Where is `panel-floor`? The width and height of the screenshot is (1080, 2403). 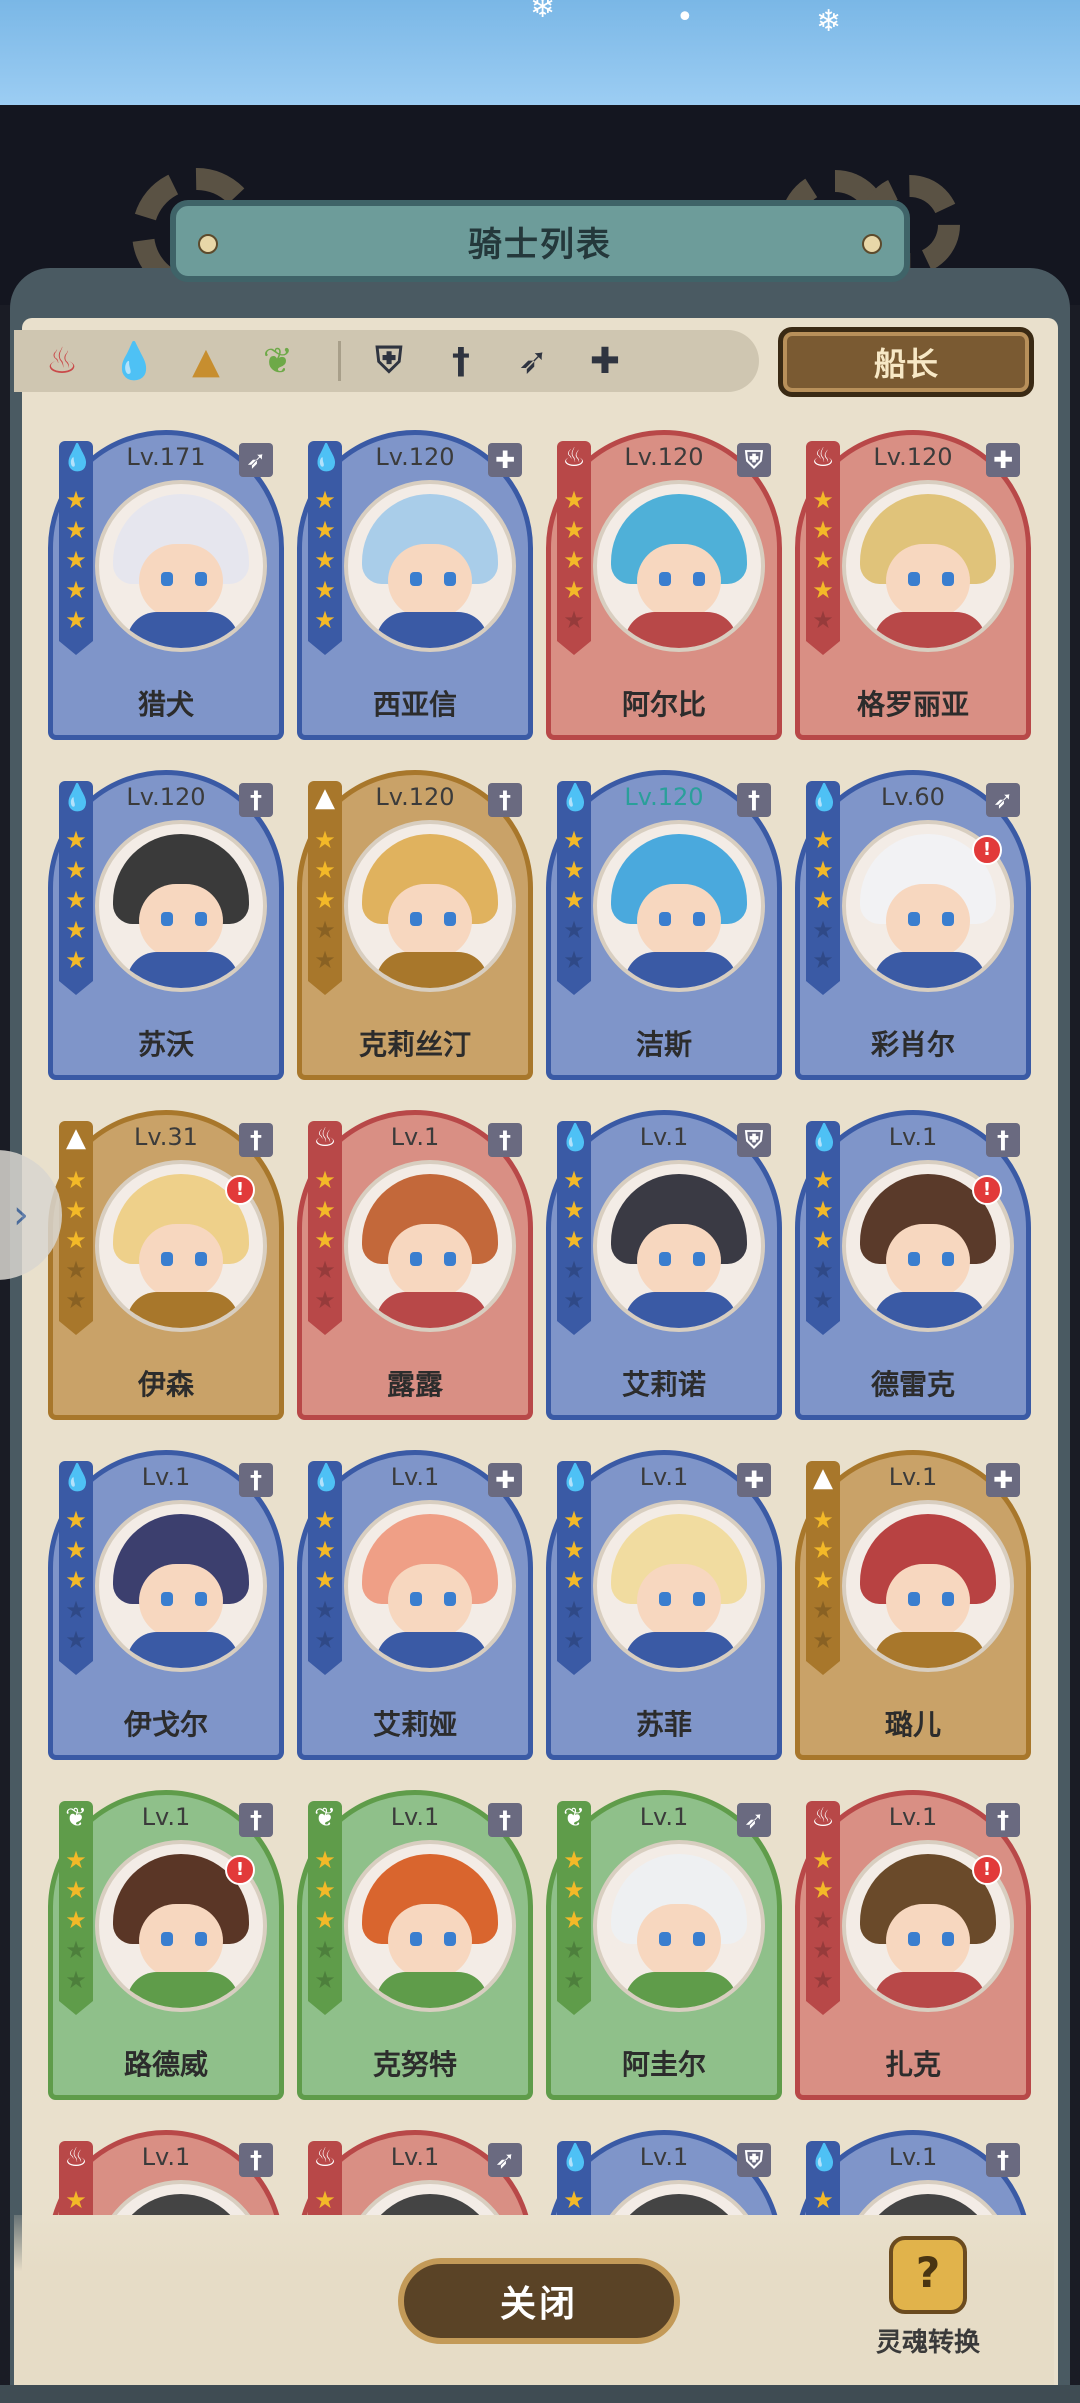 panel-floor is located at coordinates (540, 2394).